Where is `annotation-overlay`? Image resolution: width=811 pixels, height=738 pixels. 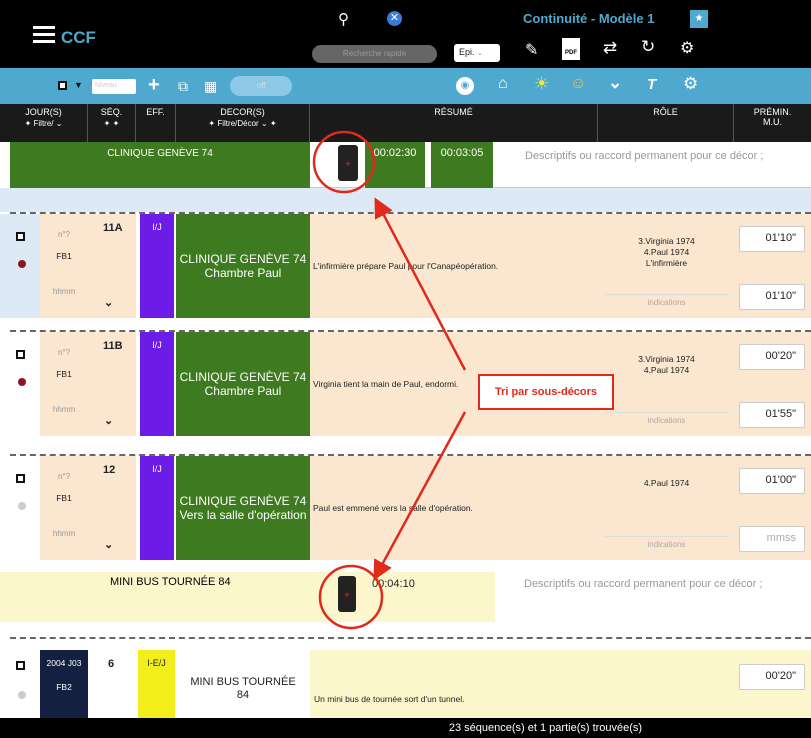 annotation-overlay is located at coordinates (389, 380).